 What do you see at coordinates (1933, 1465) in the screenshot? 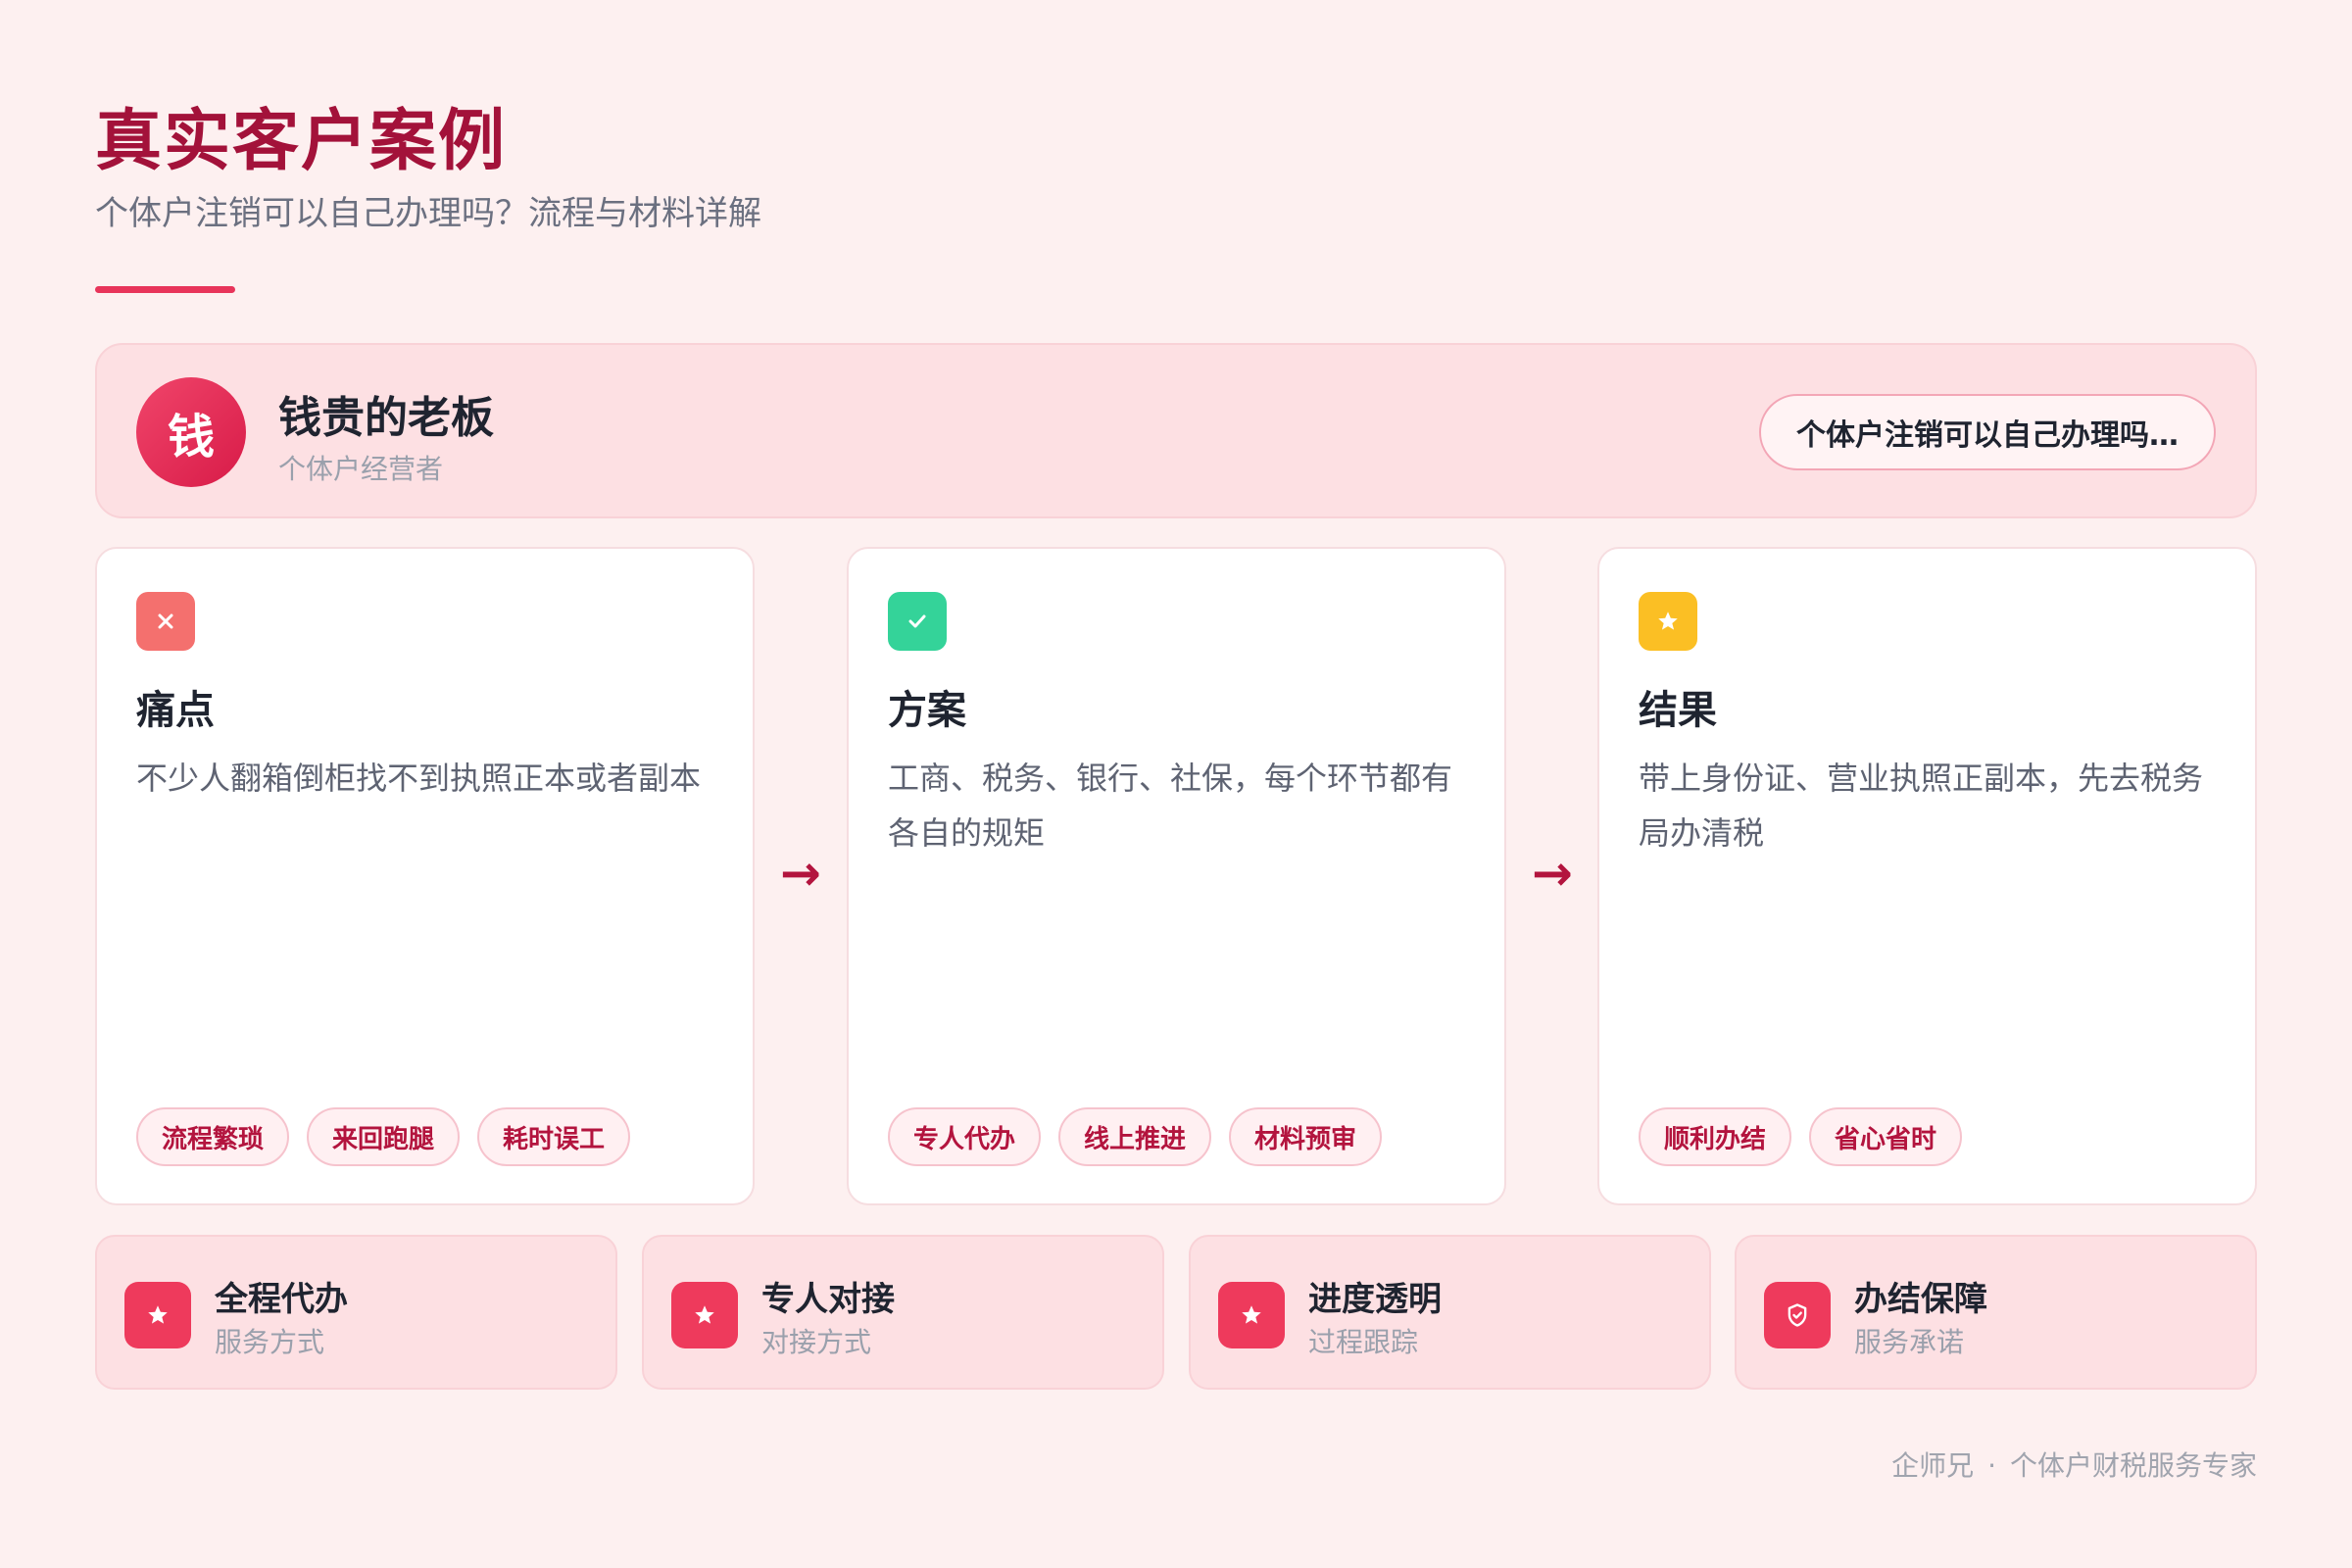
I see `footer-brand: 企师兄` at bounding box center [1933, 1465].